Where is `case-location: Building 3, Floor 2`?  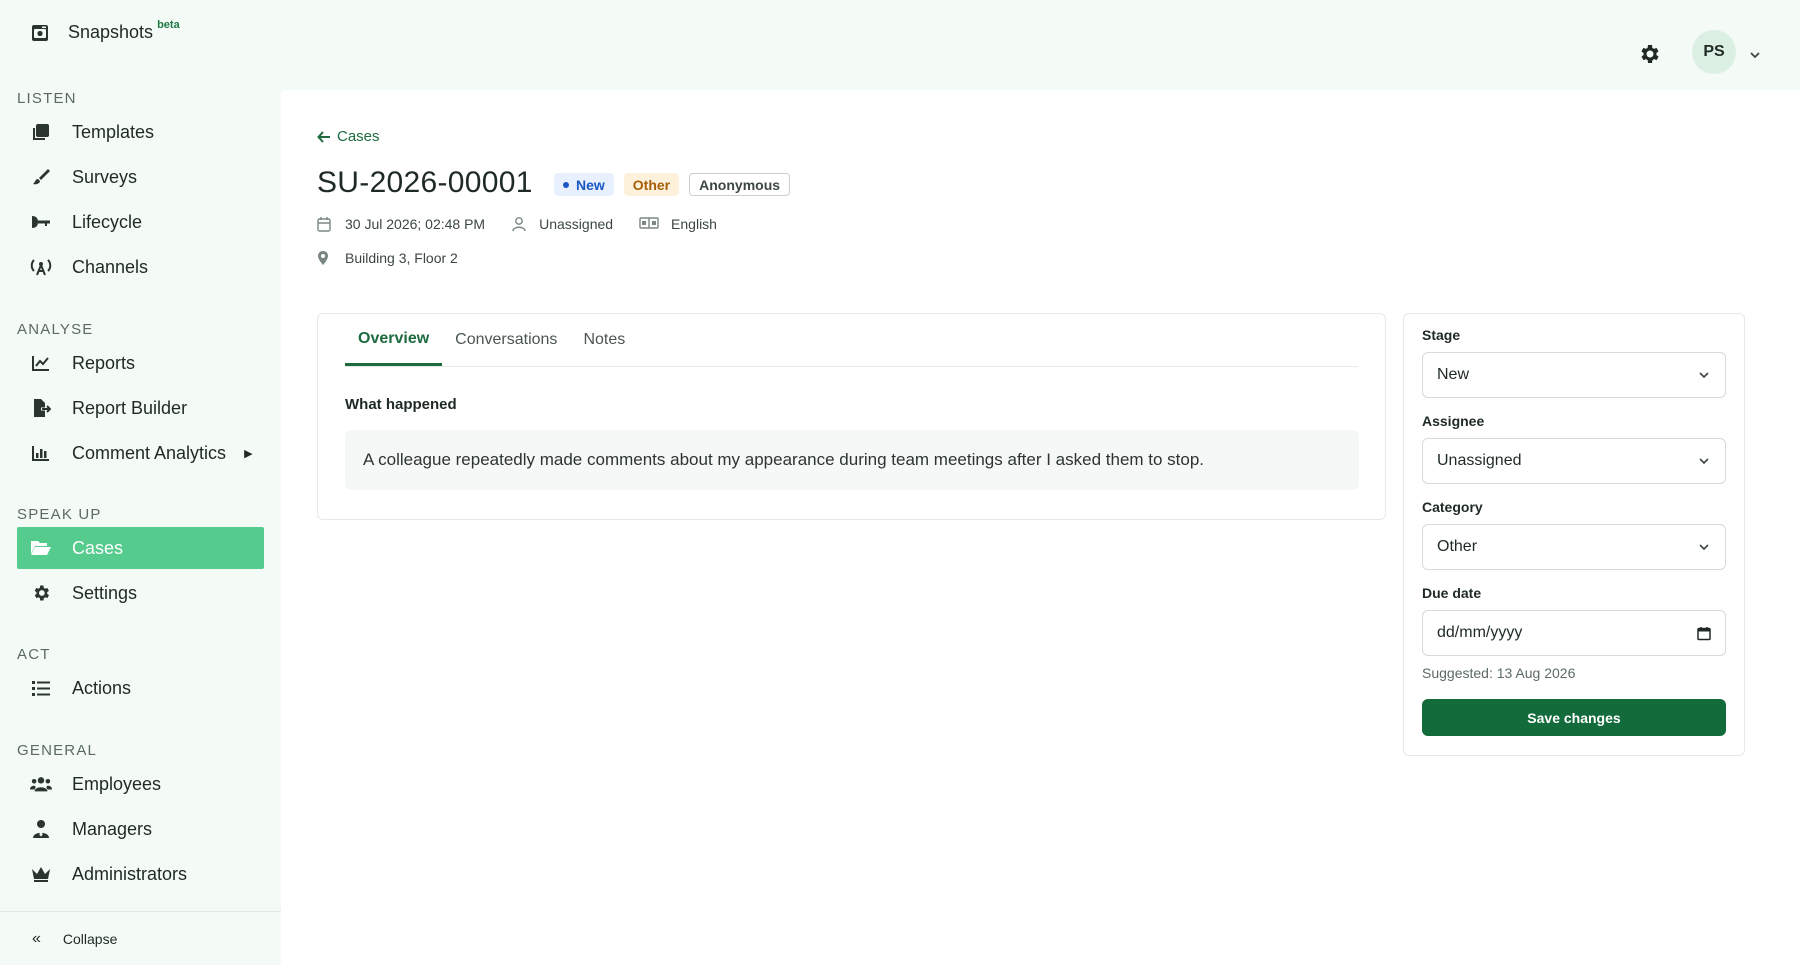 case-location: Building 3, Floor 2 is located at coordinates (387, 258).